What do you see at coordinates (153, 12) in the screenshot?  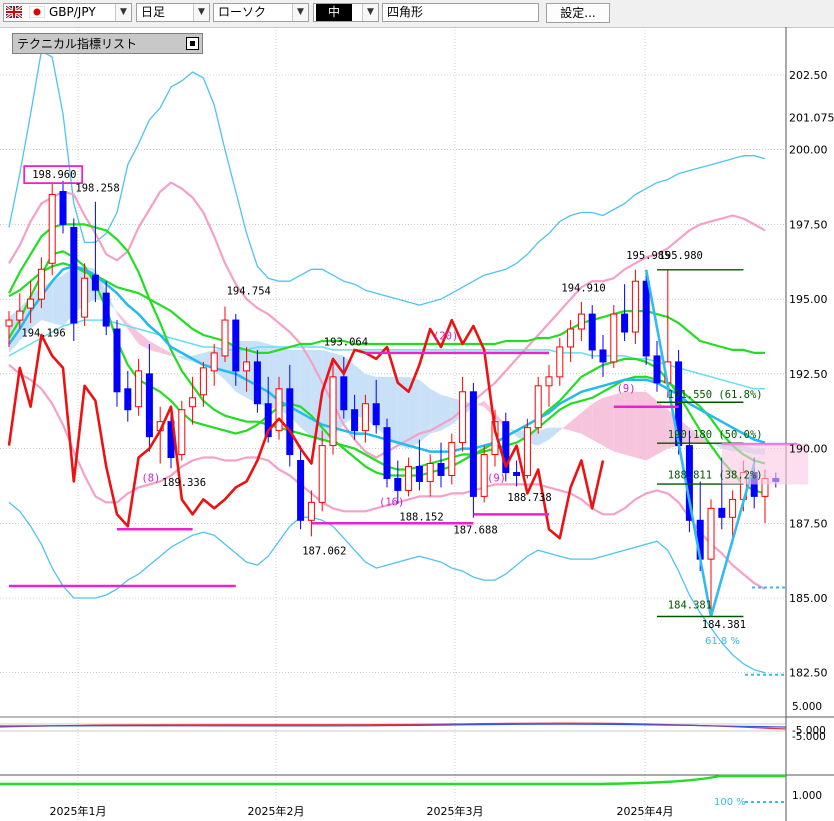 I see `timeframe-value: 日足` at bounding box center [153, 12].